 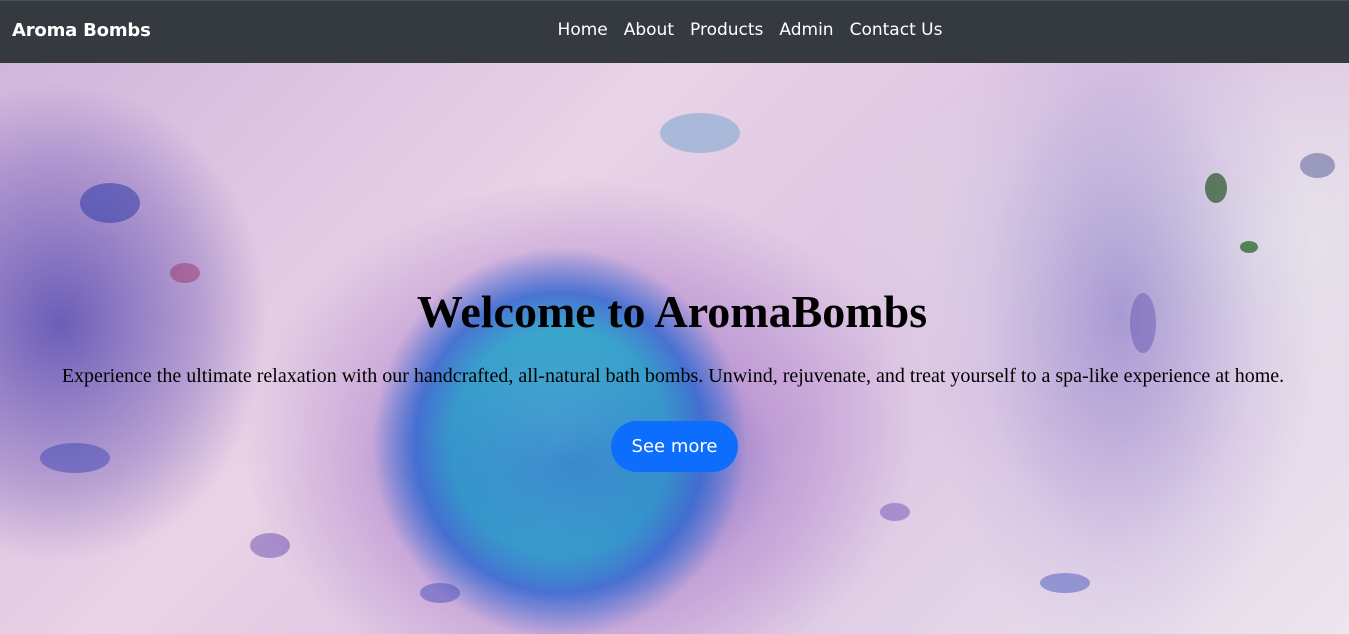 I want to click on nav-link-admin: Admin, so click(x=806, y=30).